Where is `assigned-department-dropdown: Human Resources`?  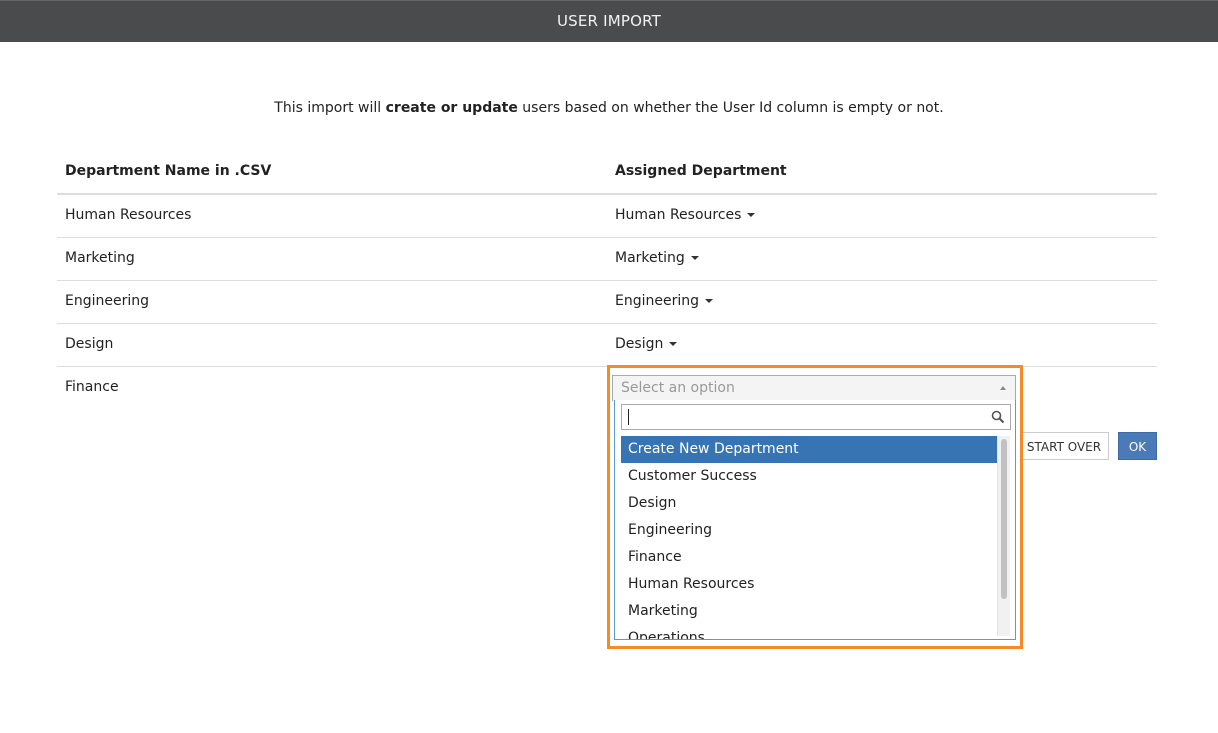
assigned-department-dropdown: Human Resources is located at coordinates (685, 215).